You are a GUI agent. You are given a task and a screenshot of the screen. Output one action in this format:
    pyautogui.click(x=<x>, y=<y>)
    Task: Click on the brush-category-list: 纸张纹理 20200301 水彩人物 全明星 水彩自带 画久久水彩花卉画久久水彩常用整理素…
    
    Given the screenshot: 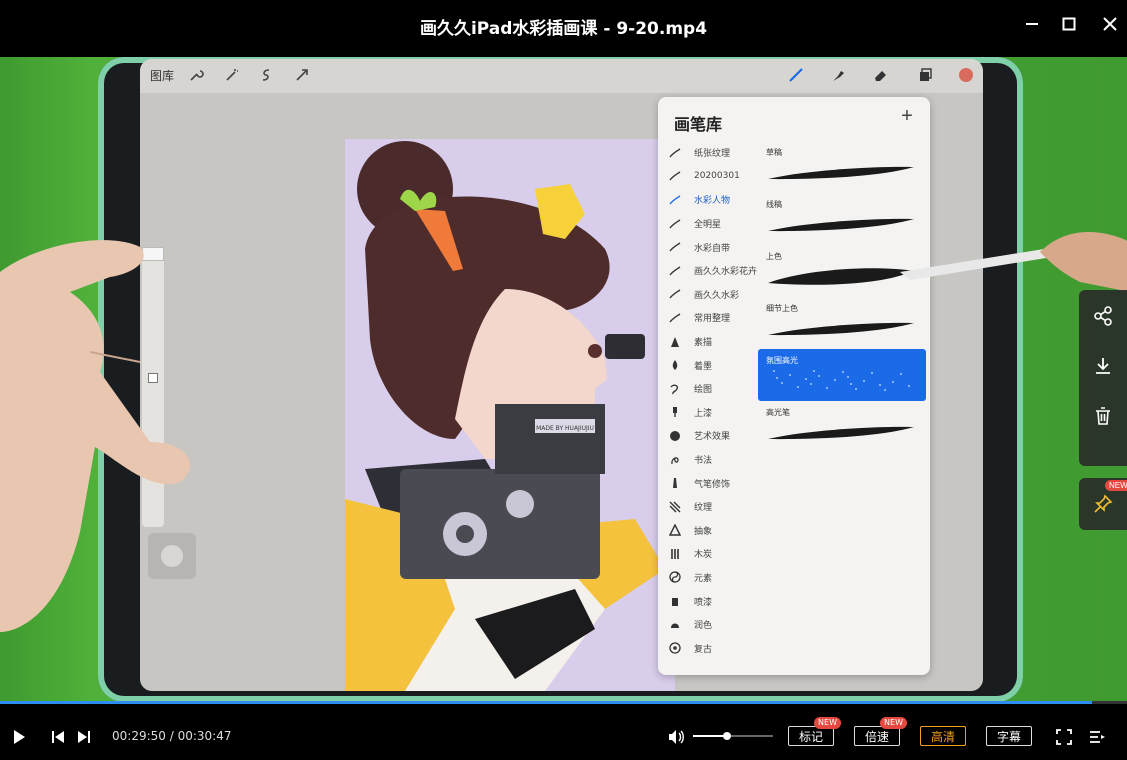 What is the action you would take?
    pyautogui.click(x=708, y=400)
    